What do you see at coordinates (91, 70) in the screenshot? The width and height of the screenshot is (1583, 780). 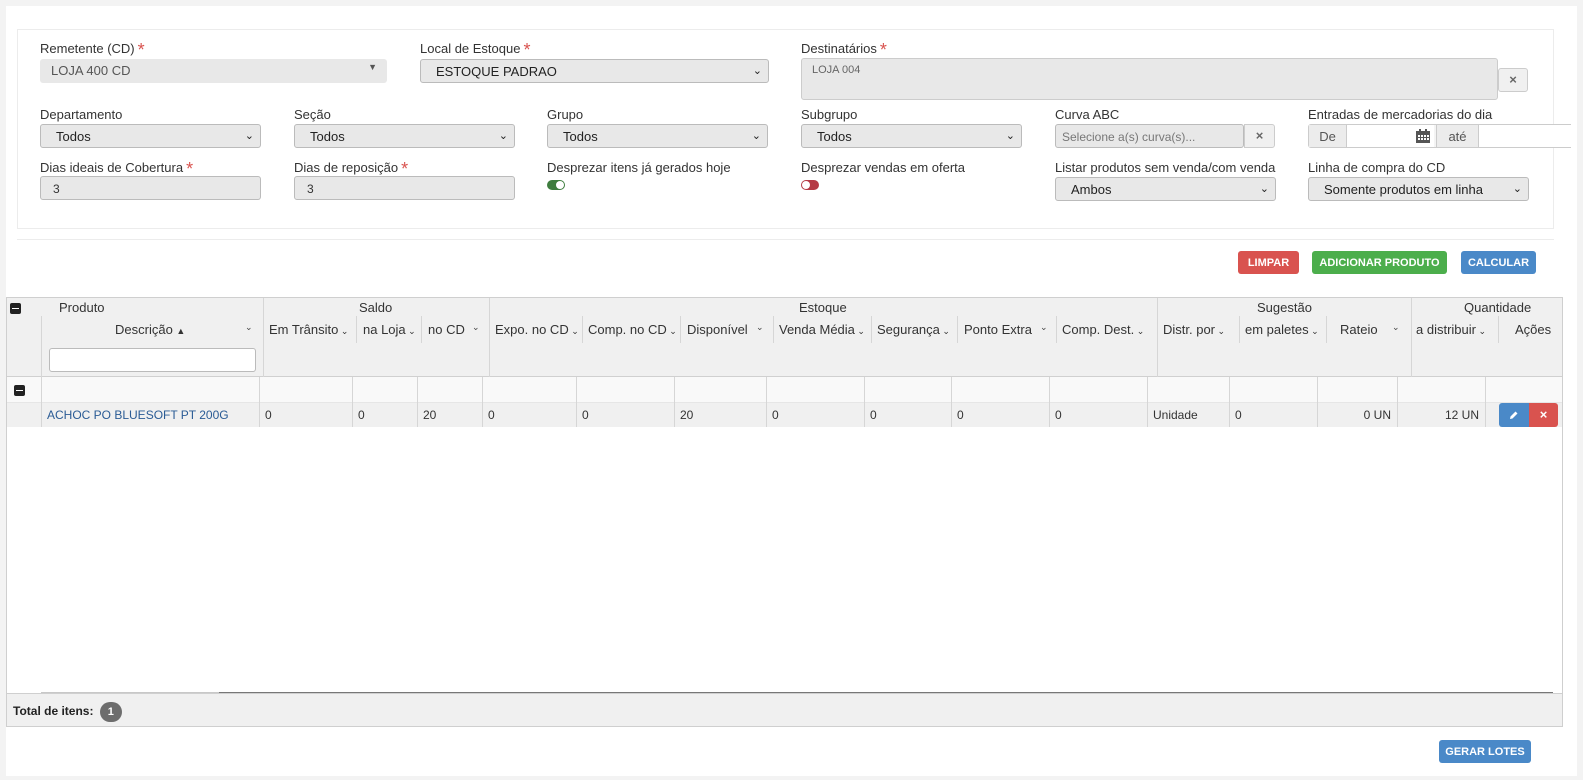 I see `remetente-value: LOJA 400 CD` at bounding box center [91, 70].